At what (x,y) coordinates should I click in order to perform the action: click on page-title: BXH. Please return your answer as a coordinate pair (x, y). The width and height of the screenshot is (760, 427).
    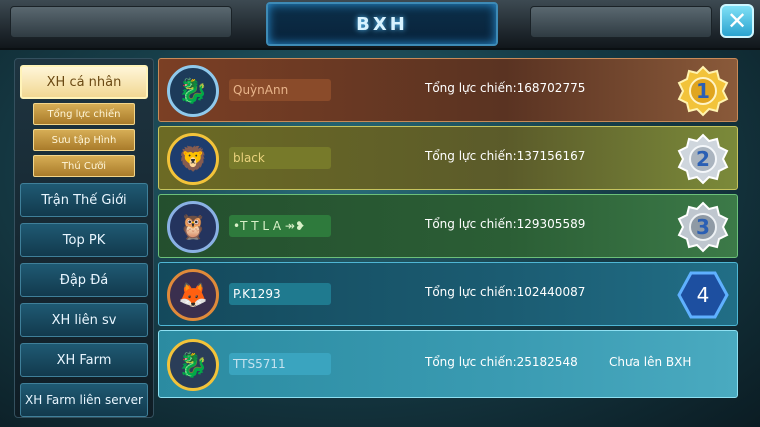
    Looking at the image, I should click on (382, 24).